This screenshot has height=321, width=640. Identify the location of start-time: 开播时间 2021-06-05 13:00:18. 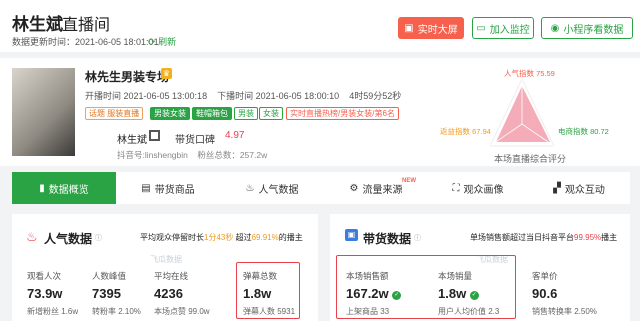
(146, 96).